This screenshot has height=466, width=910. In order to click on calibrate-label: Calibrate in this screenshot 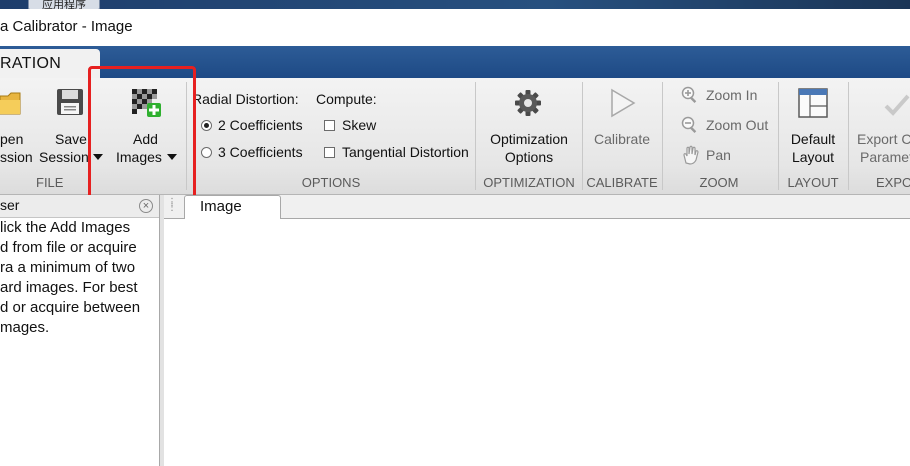, I will do `click(622, 139)`.